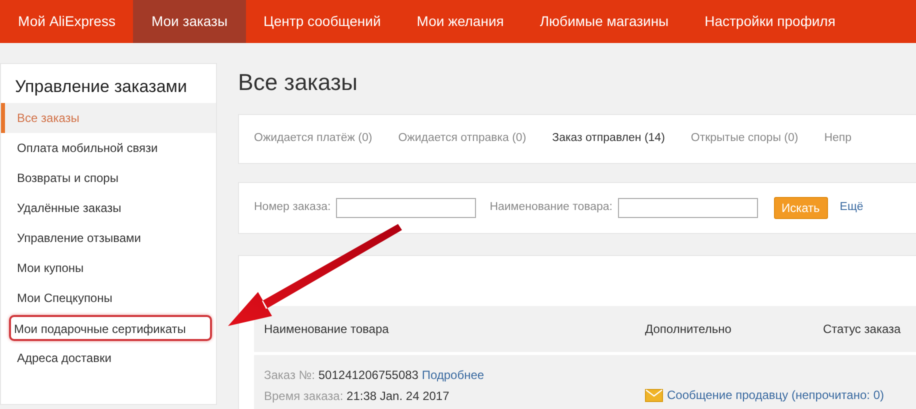 The height and width of the screenshot is (409, 916). What do you see at coordinates (101, 88) in the screenshot?
I see `sidebar-title: Управление заказами` at bounding box center [101, 88].